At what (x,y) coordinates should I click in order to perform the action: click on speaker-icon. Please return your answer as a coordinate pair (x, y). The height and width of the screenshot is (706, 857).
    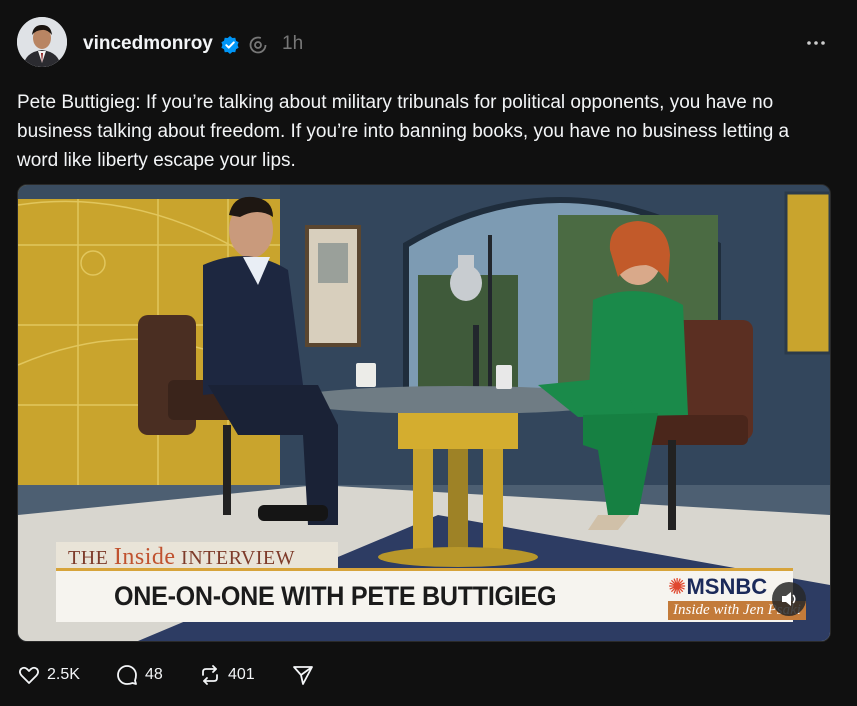
    Looking at the image, I should click on (789, 599).